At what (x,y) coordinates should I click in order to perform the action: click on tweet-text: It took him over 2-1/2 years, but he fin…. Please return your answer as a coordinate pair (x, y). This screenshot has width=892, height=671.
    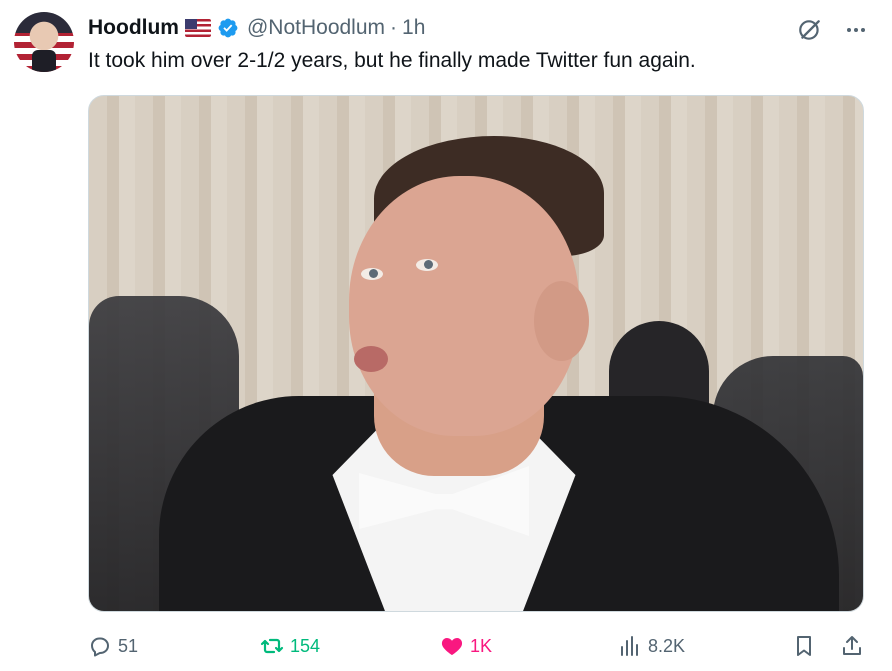
    Looking at the image, I should click on (392, 60).